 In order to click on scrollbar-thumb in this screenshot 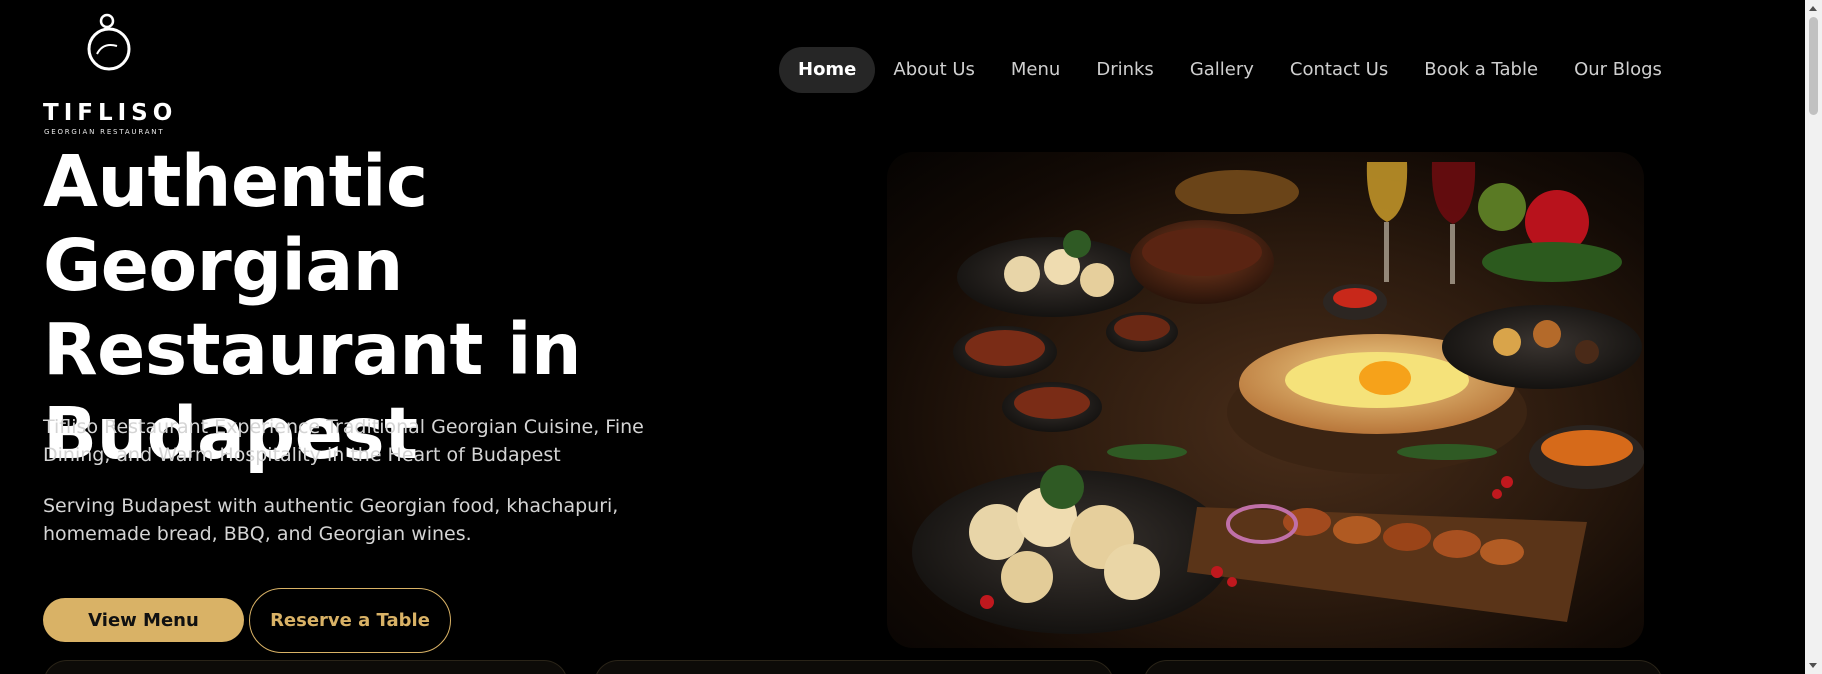, I will do `click(1813, 66)`.